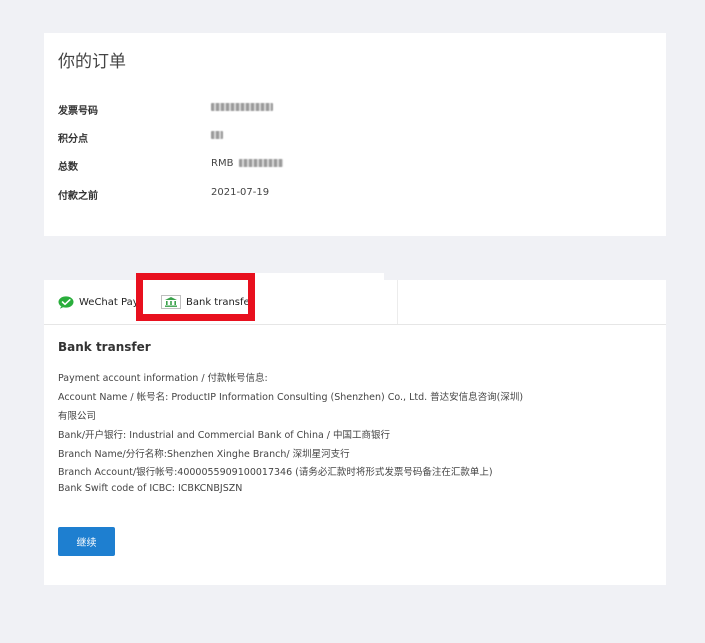 This screenshot has height=643, width=705. What do you see at coordinates (86, 541) in the screenshot?
I see `continue-button: 继续` at bounding box center [86, 541].